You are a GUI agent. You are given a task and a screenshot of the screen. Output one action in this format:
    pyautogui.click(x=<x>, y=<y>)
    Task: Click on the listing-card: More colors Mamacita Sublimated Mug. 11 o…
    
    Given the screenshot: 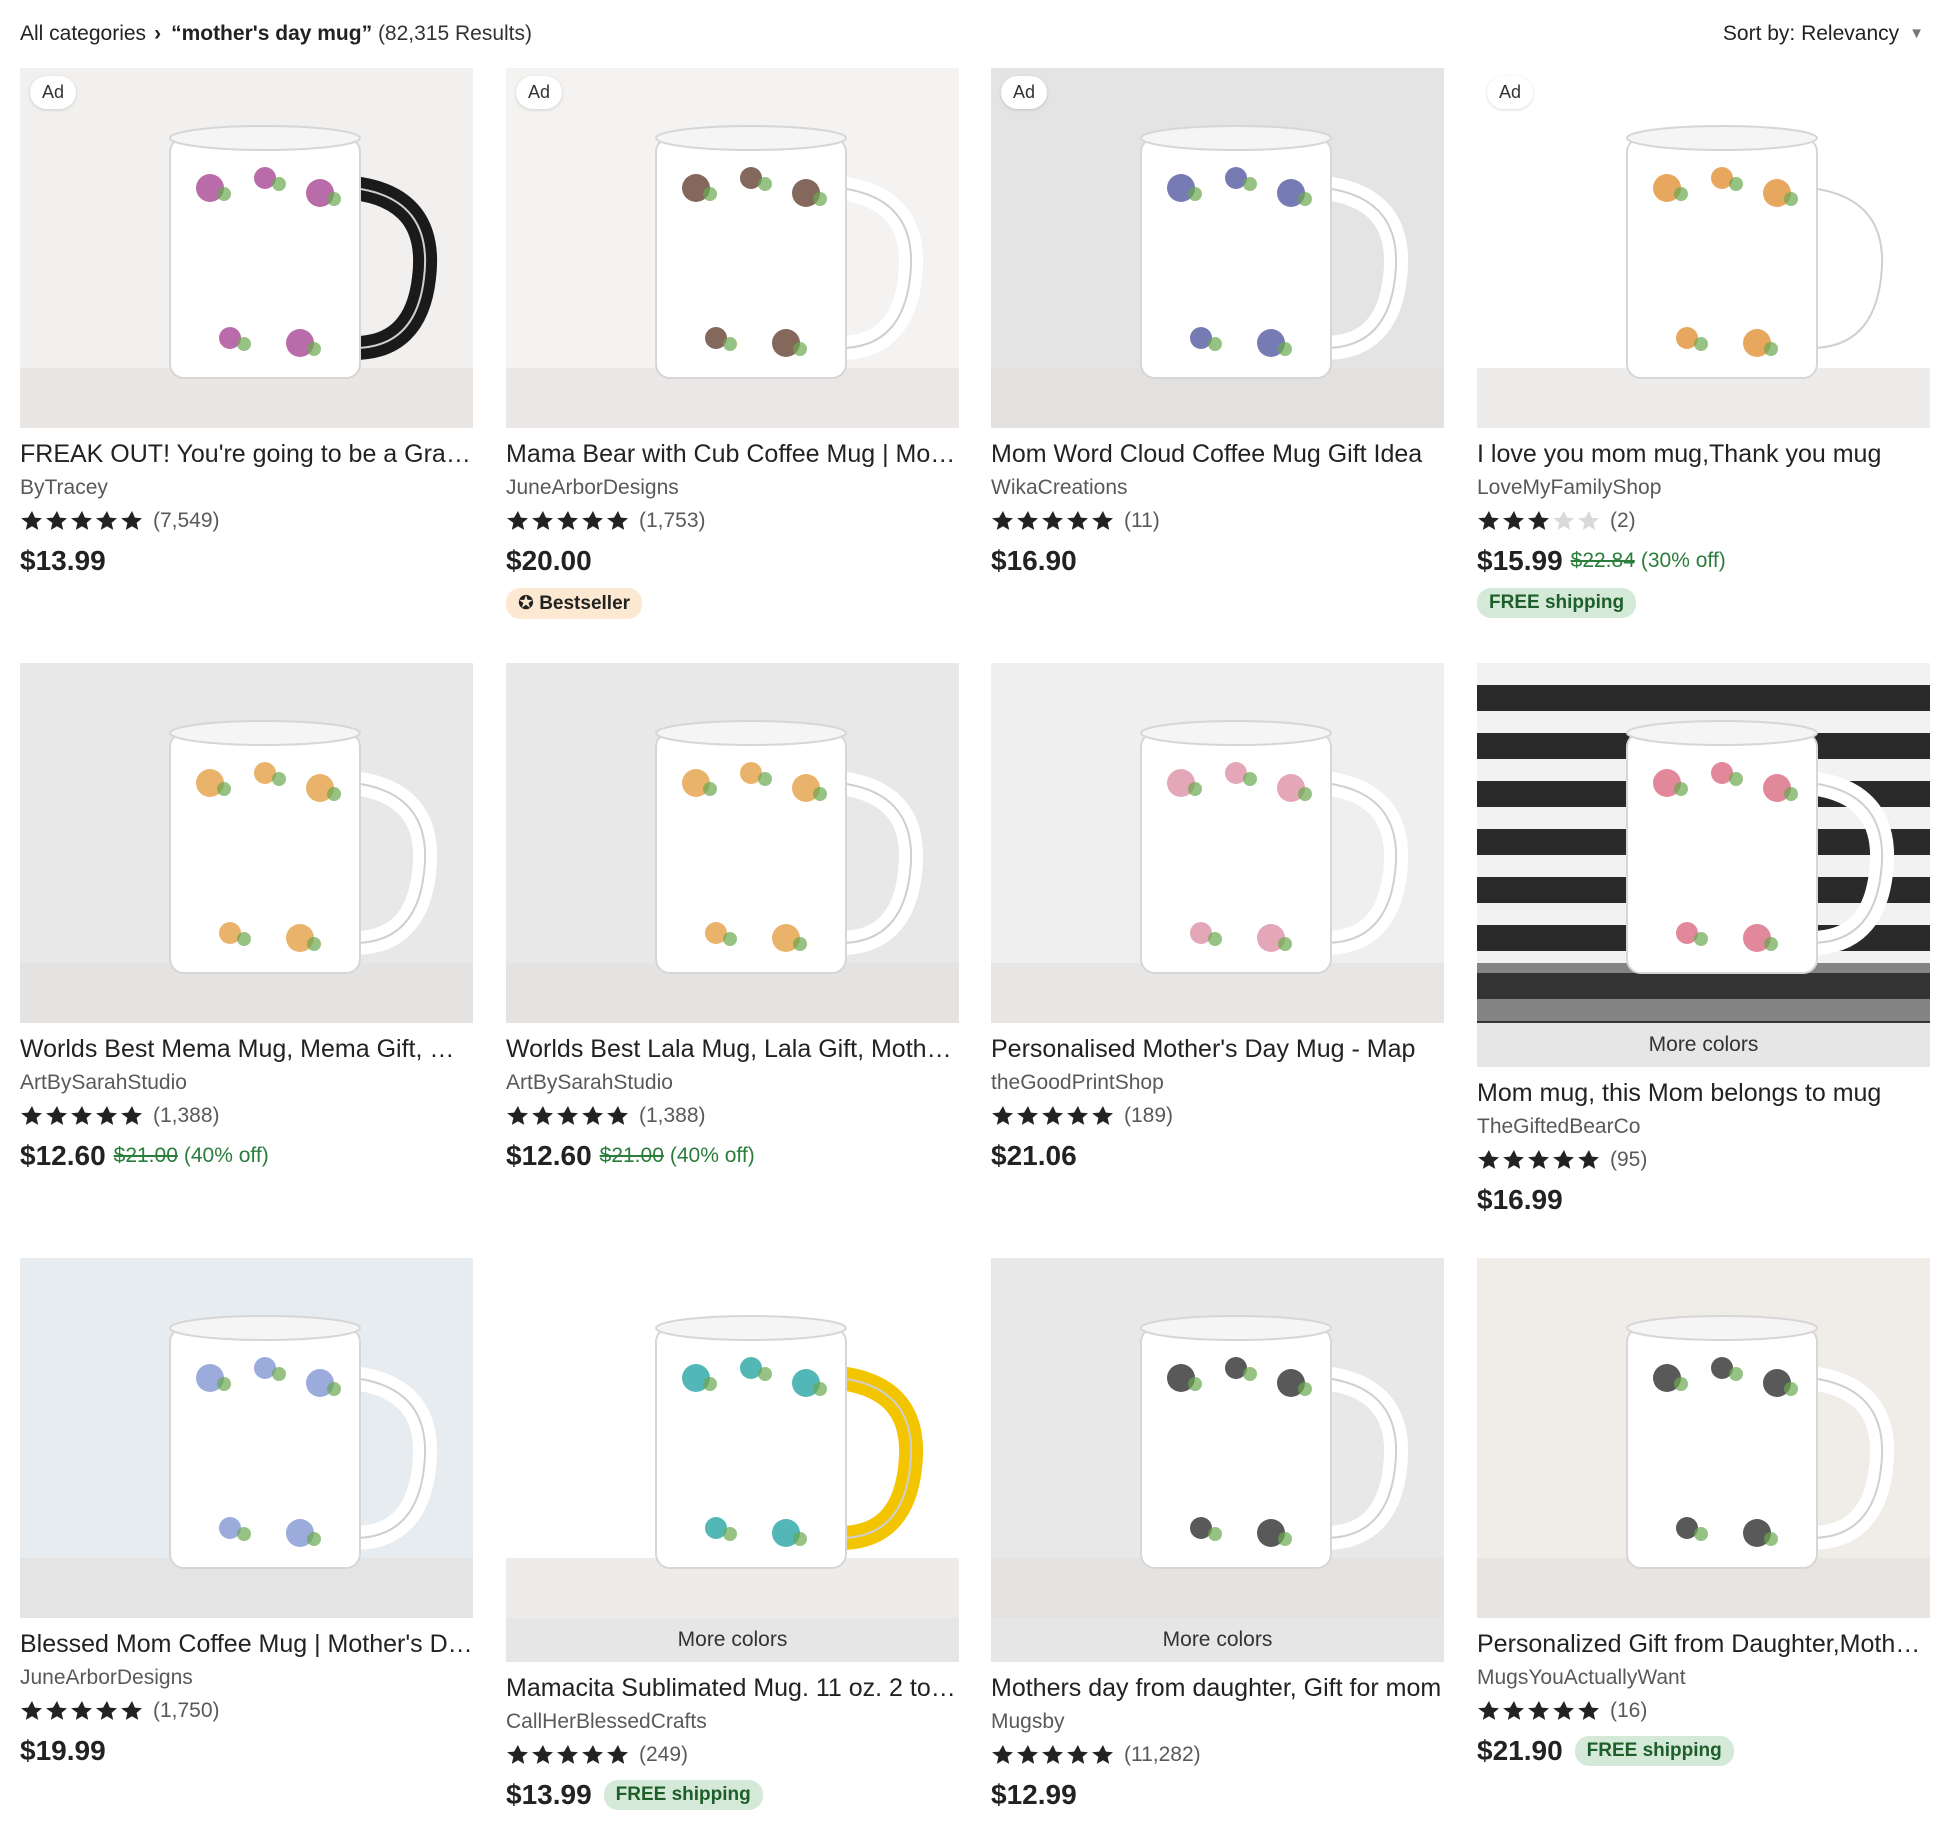 What is the action you would take?
    pyautogui.click(x=732, y=1535)
    